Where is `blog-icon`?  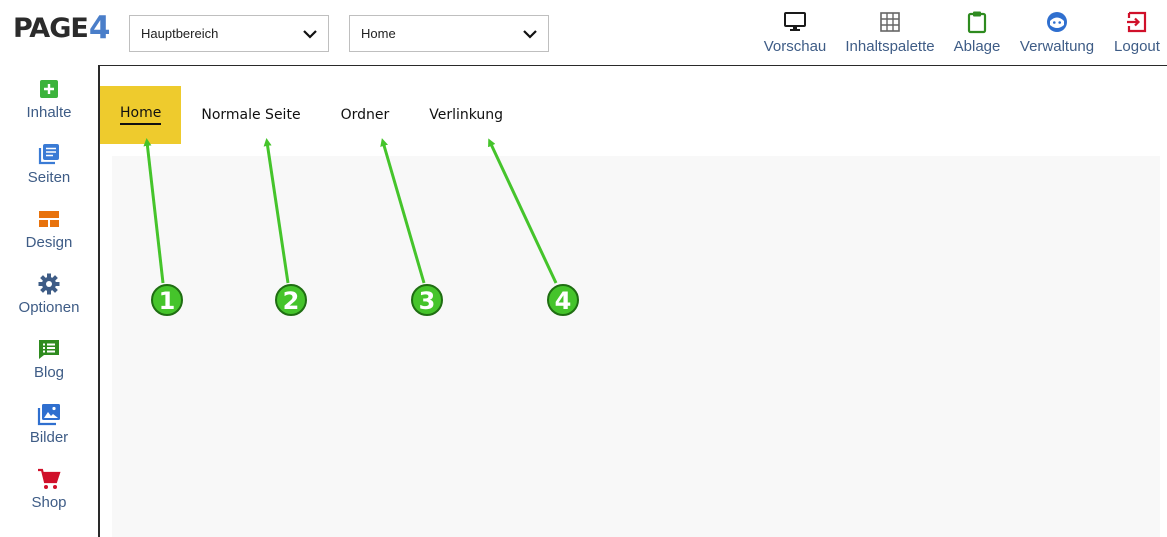
blog-icon is located at coordinates (49, 349).